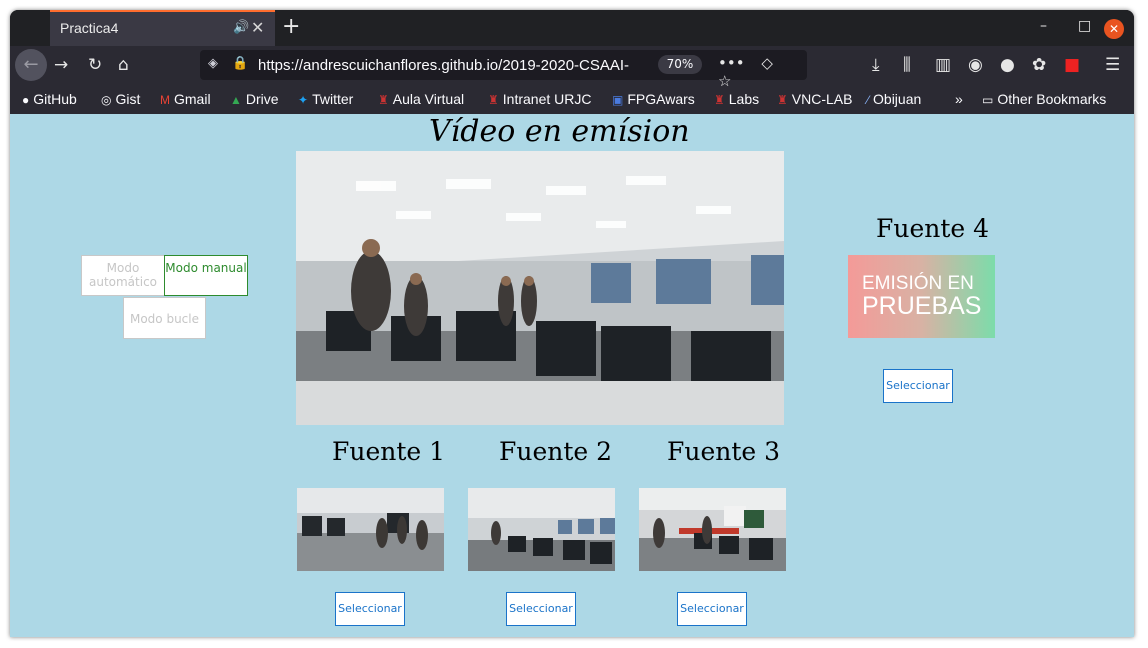 This screenshot has width=1148, height=648. What do you see at coordinates (123, 65) in the screenshot?
I see `home-button: ⌂` at bounding box center [123, 65].